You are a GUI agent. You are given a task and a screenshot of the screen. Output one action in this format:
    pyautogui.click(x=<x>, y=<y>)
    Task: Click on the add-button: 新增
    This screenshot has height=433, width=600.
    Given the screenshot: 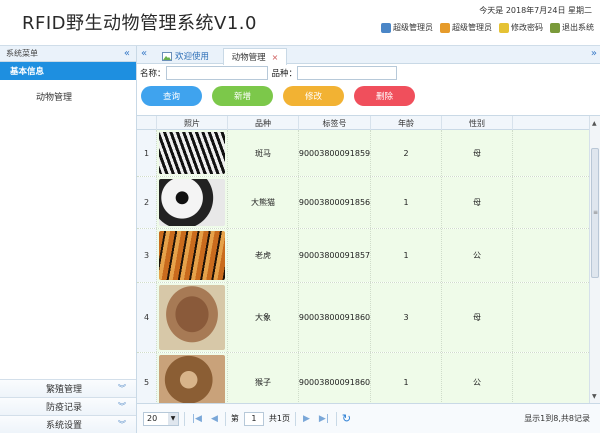 What is the action you would take?
    pyautogui.click(x=242, y=96)
    